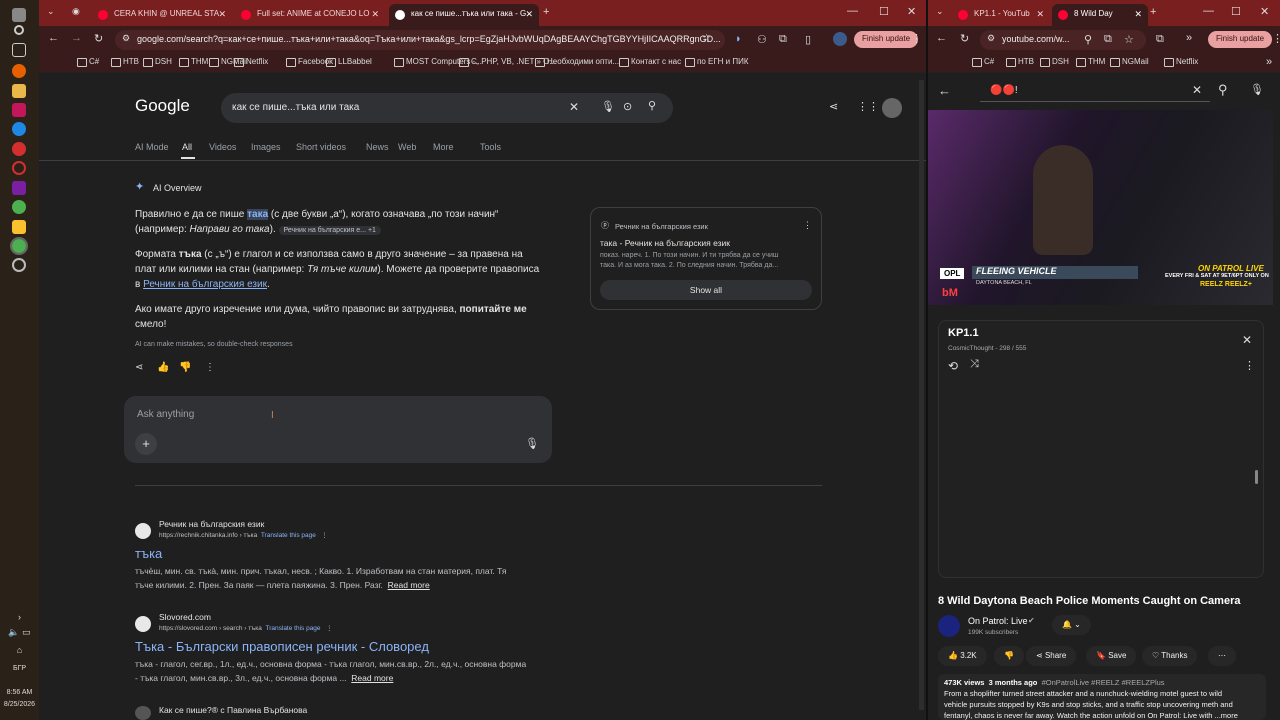  Describe the element at coordinates (19, 110) in the screenshot. I see `app-icon` at that location.